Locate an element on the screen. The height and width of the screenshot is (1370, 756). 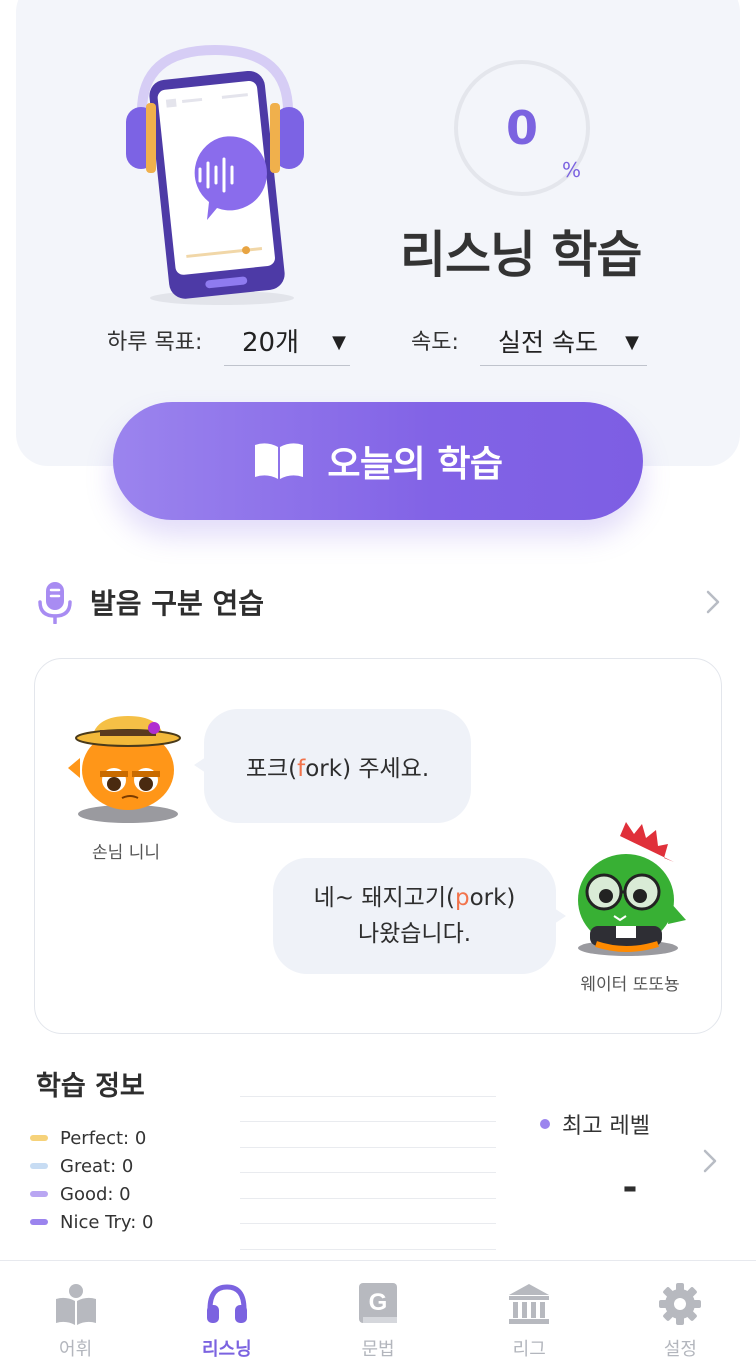
todays-study-label: 오늘의 학습 is located at coordinates (415, 464).